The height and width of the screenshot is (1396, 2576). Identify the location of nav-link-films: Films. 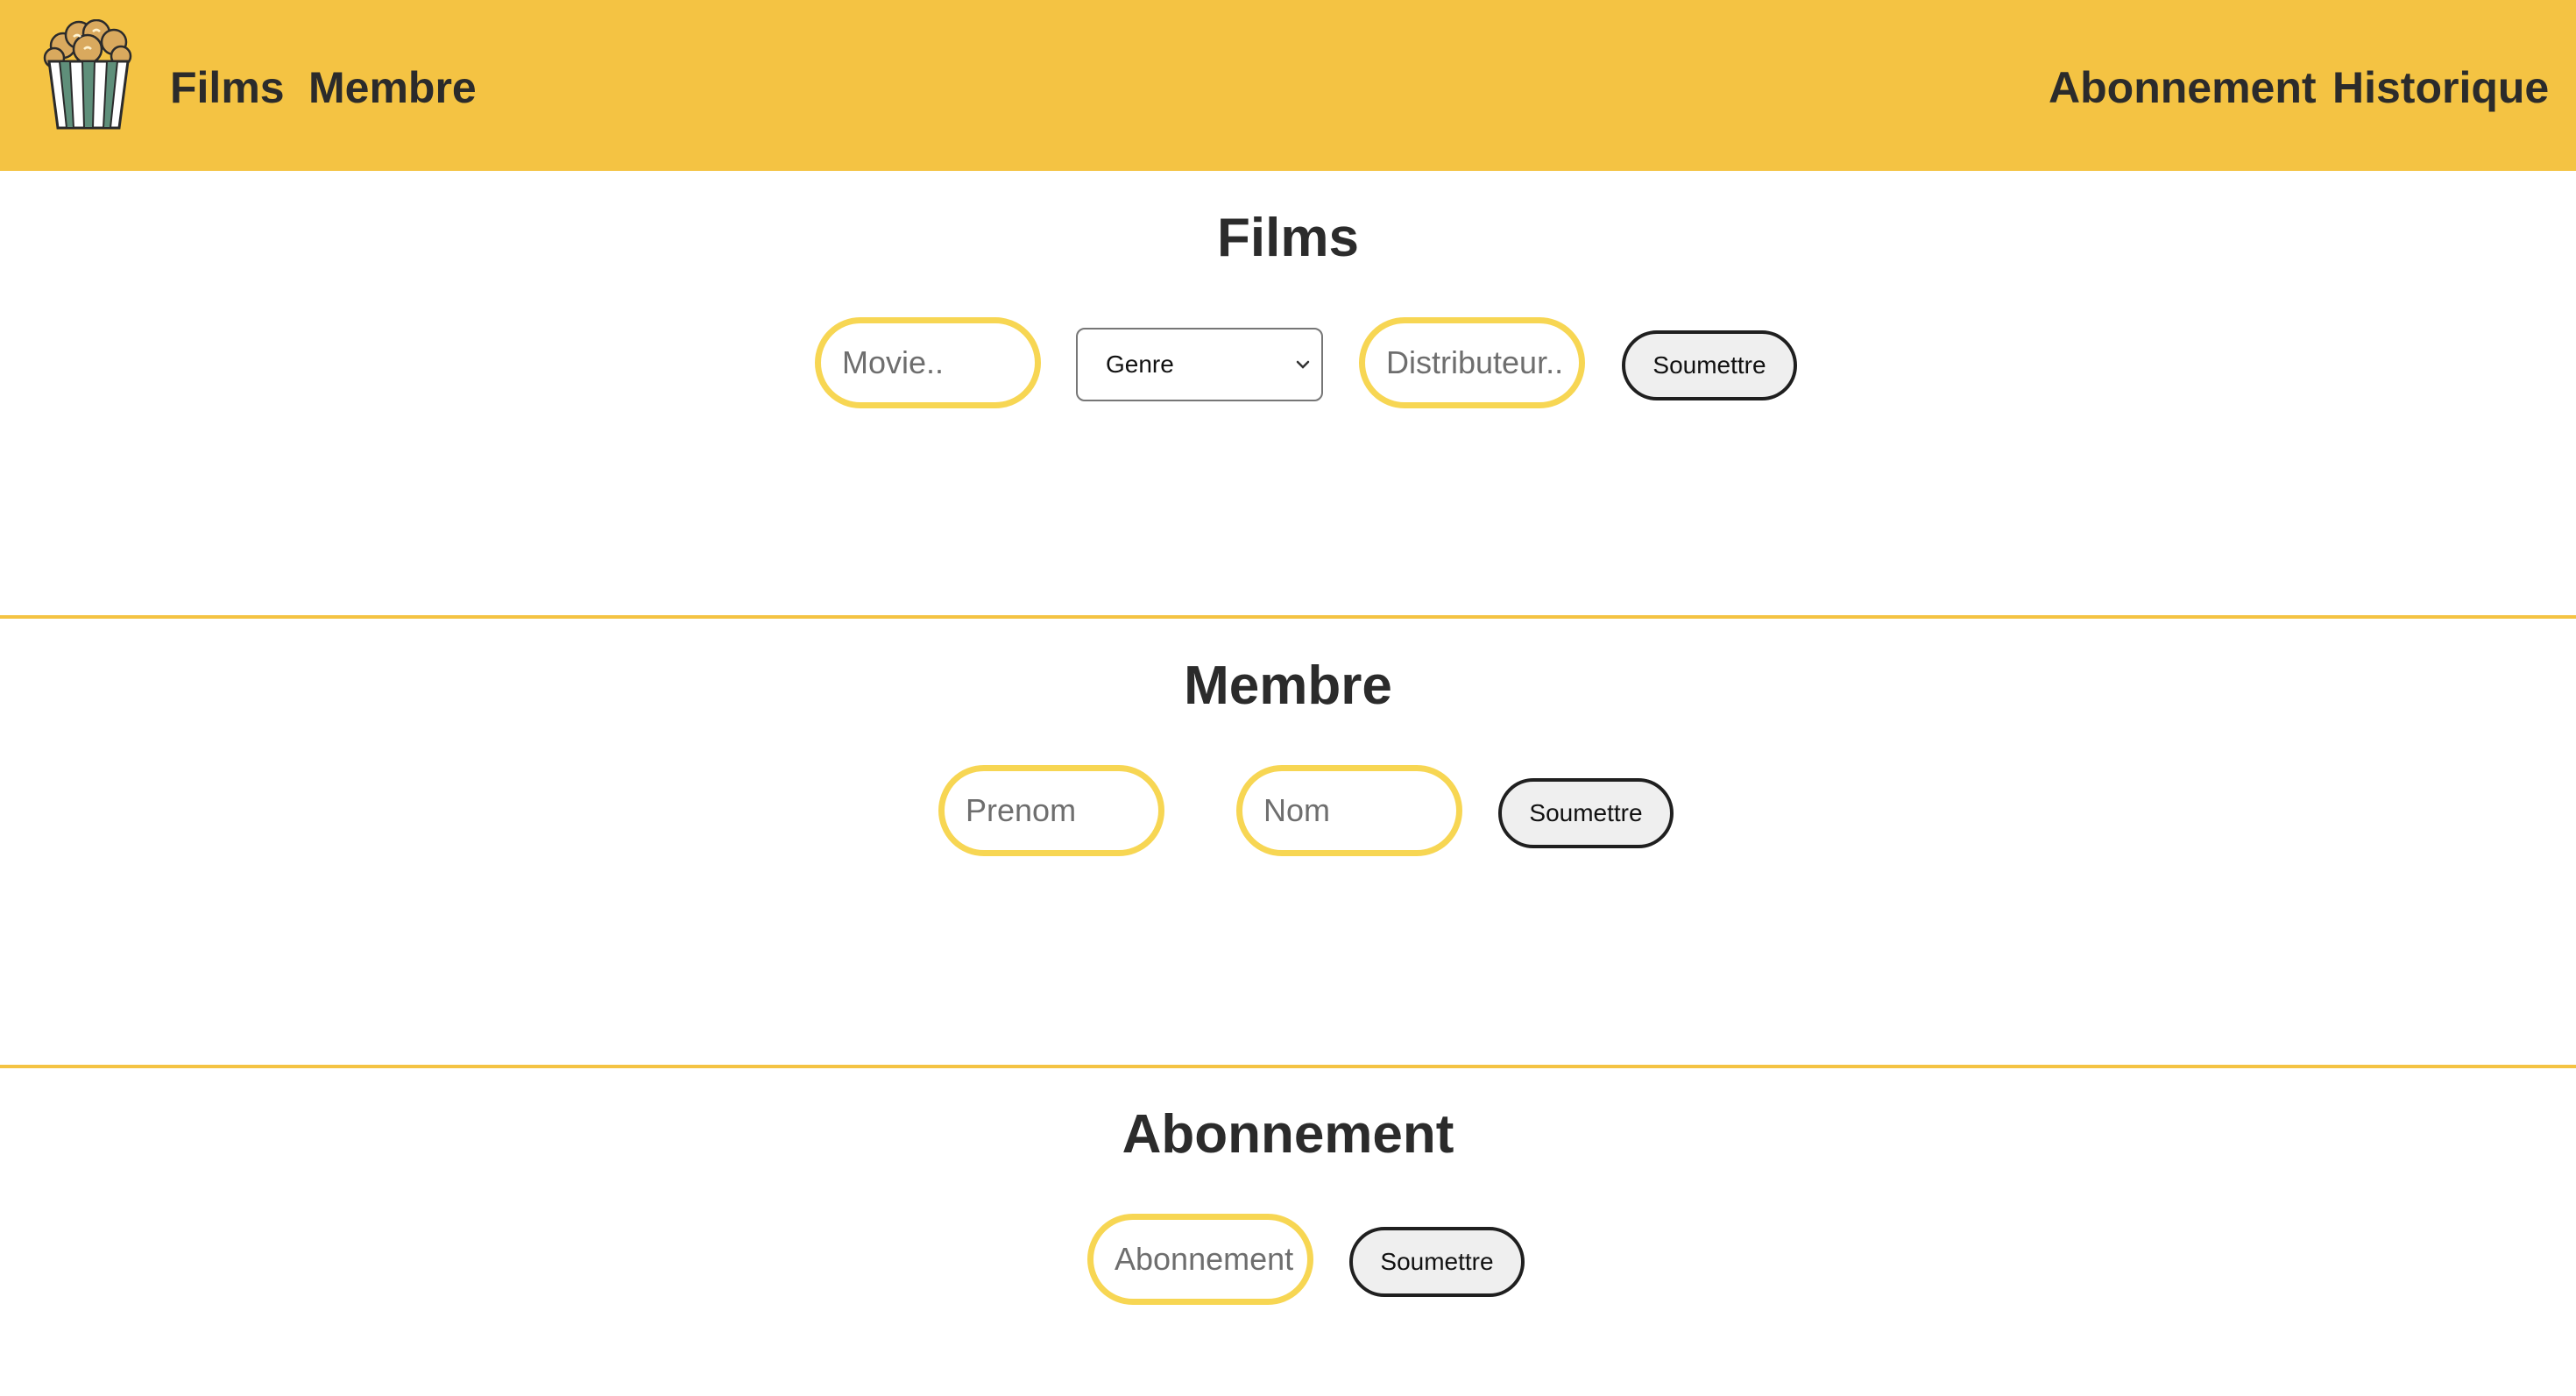
(227, 87).